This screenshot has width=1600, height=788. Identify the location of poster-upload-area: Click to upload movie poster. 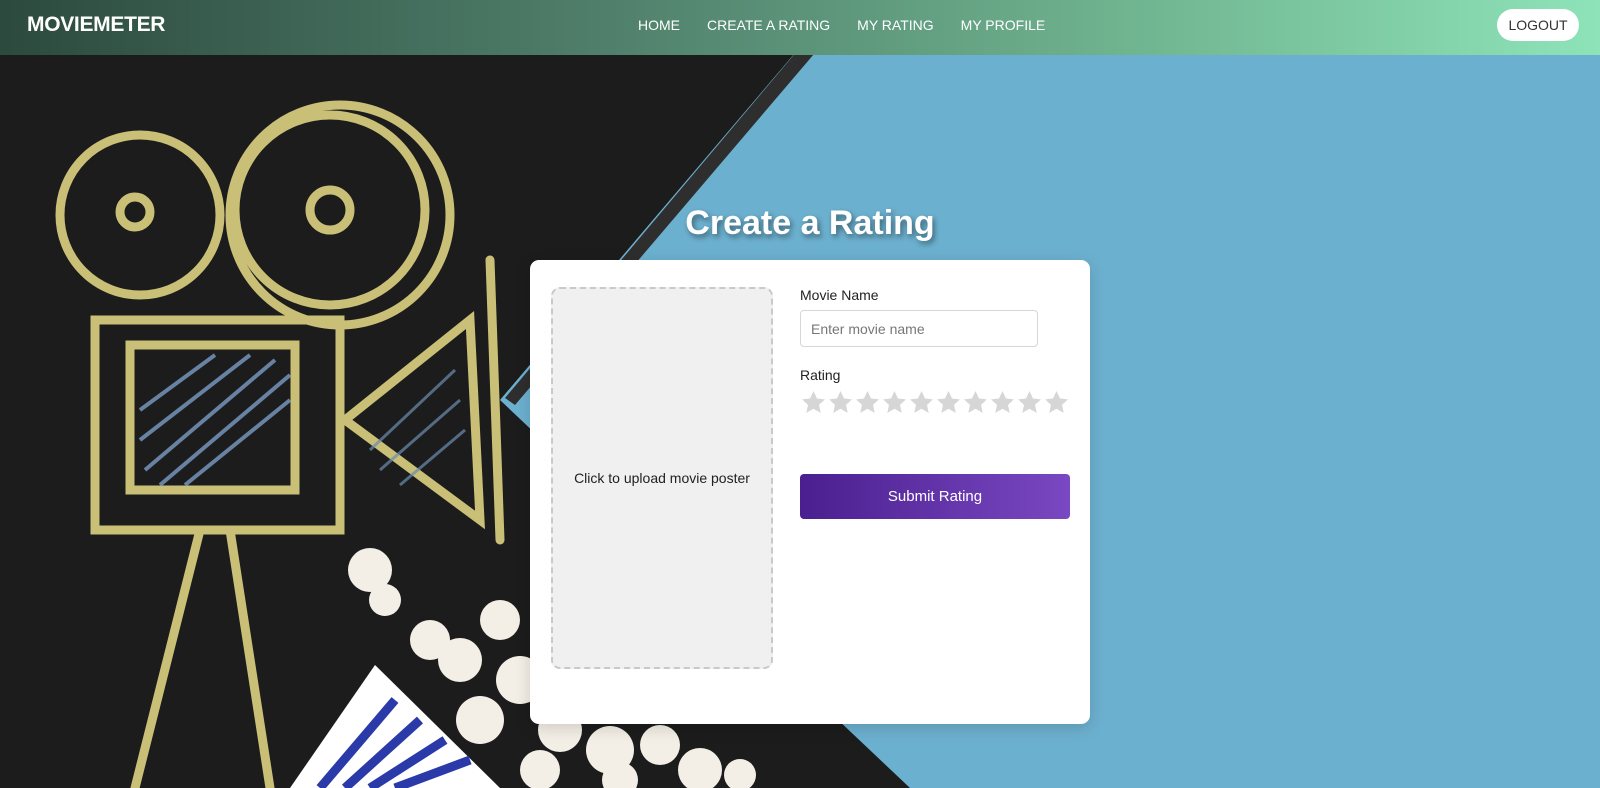
(662, 478).